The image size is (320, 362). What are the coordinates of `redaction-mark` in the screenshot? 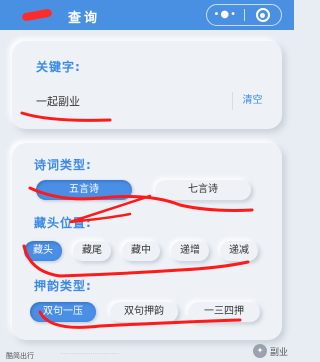 It's located at (37, 15).